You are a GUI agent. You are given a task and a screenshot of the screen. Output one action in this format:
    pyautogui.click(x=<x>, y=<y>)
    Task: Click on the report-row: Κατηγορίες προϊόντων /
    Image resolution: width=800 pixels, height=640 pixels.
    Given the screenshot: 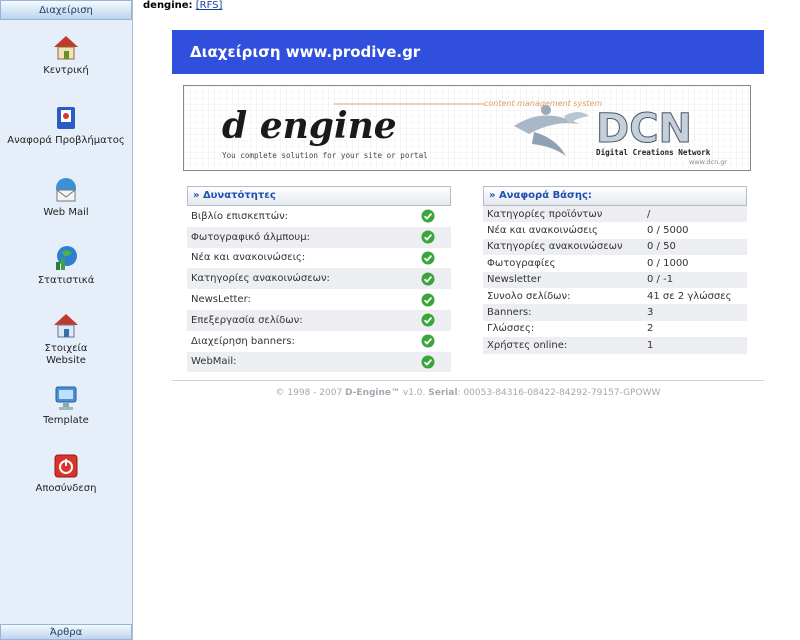 What is the action you would take?
    pyautogui.click(x=615, y=214)
    